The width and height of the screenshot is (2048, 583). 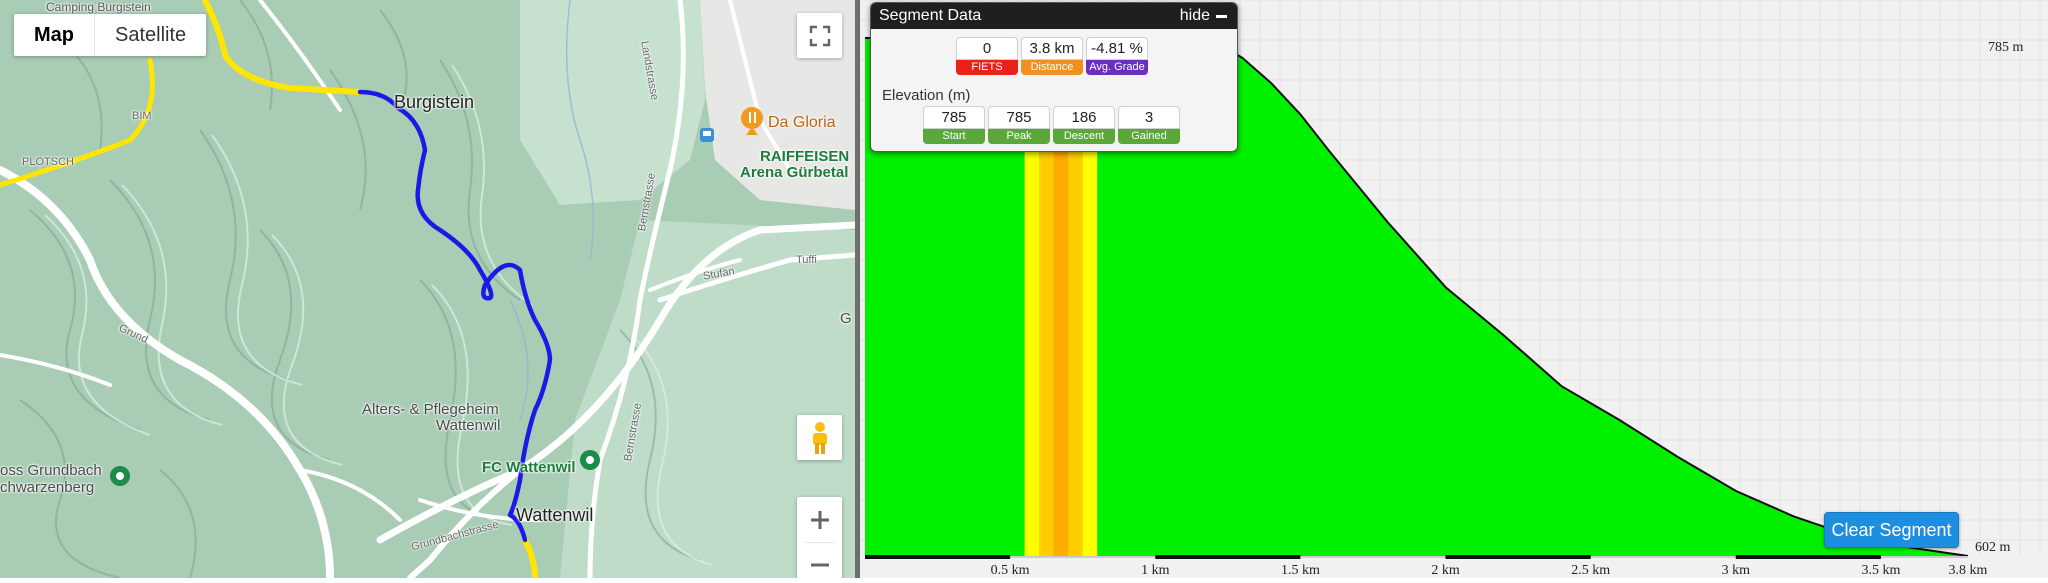 What do you see at coordinates (954, 117) in the screenshot?
I see `elev-start-value: 785` at bounding box center [954, 117].